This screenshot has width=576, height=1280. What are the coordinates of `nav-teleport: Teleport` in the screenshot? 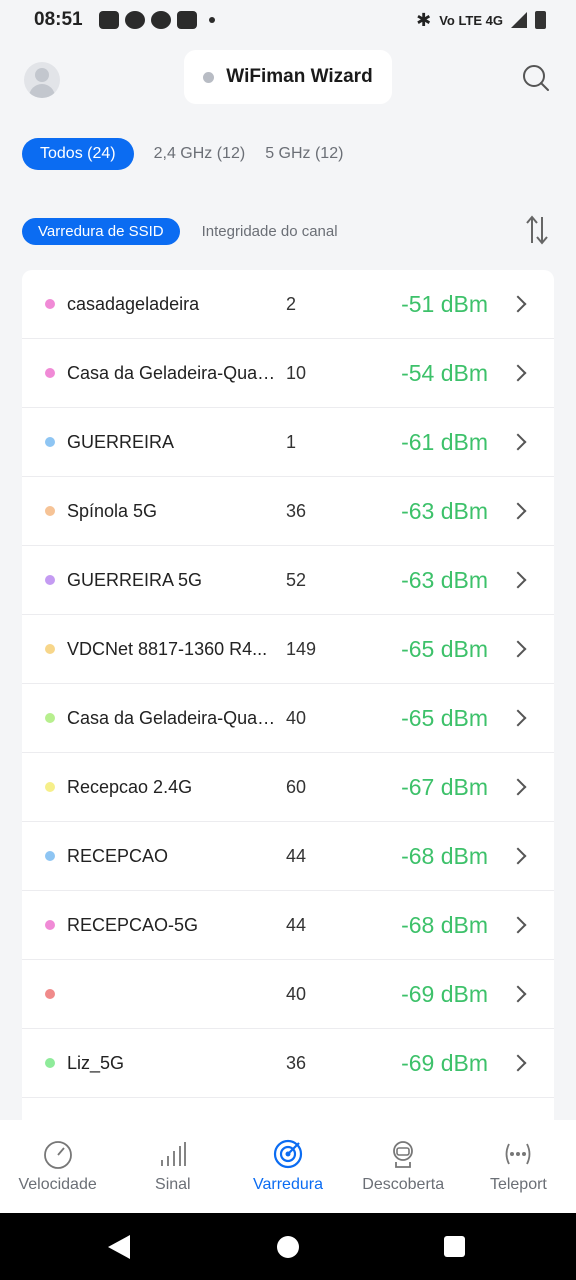 It's located at (518, 1166).